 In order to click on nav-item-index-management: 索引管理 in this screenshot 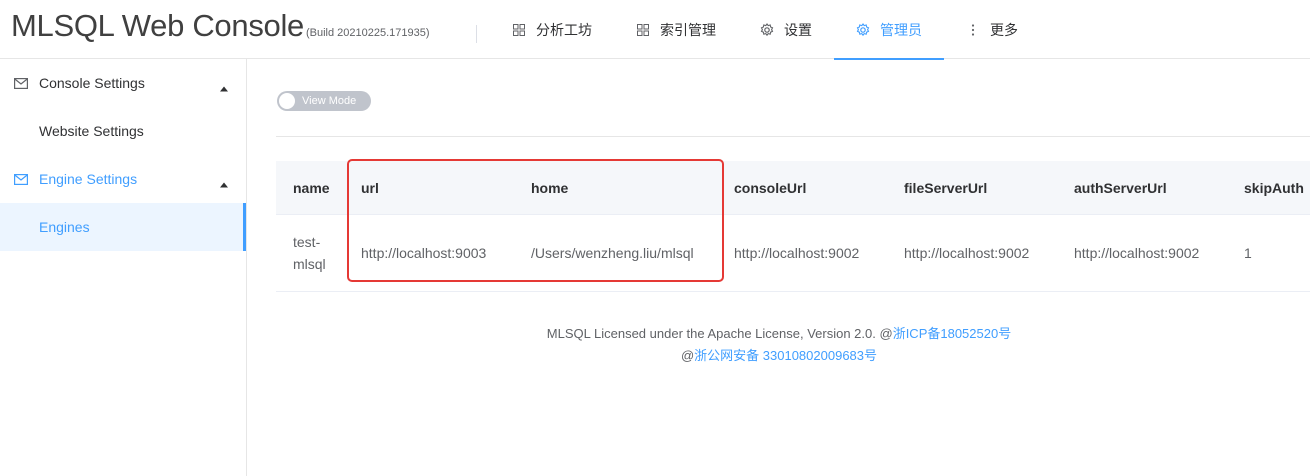, I will do `click(676, 29)`.